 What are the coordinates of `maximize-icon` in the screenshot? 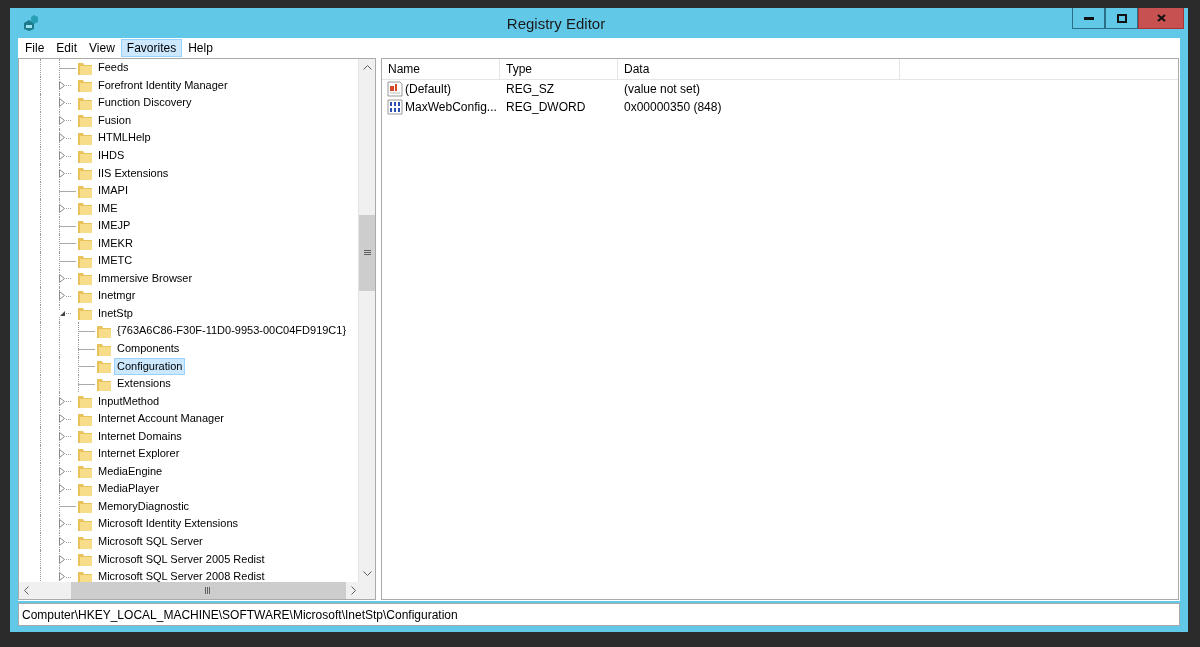 It's located at (1121, 18).